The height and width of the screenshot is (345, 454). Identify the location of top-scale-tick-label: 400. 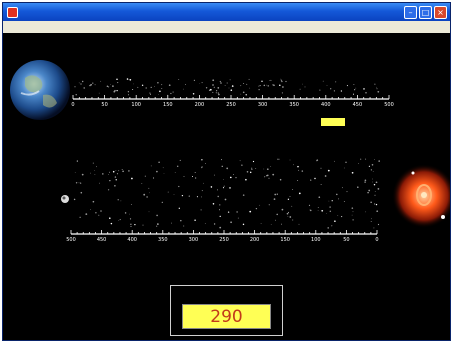
(326, 105).